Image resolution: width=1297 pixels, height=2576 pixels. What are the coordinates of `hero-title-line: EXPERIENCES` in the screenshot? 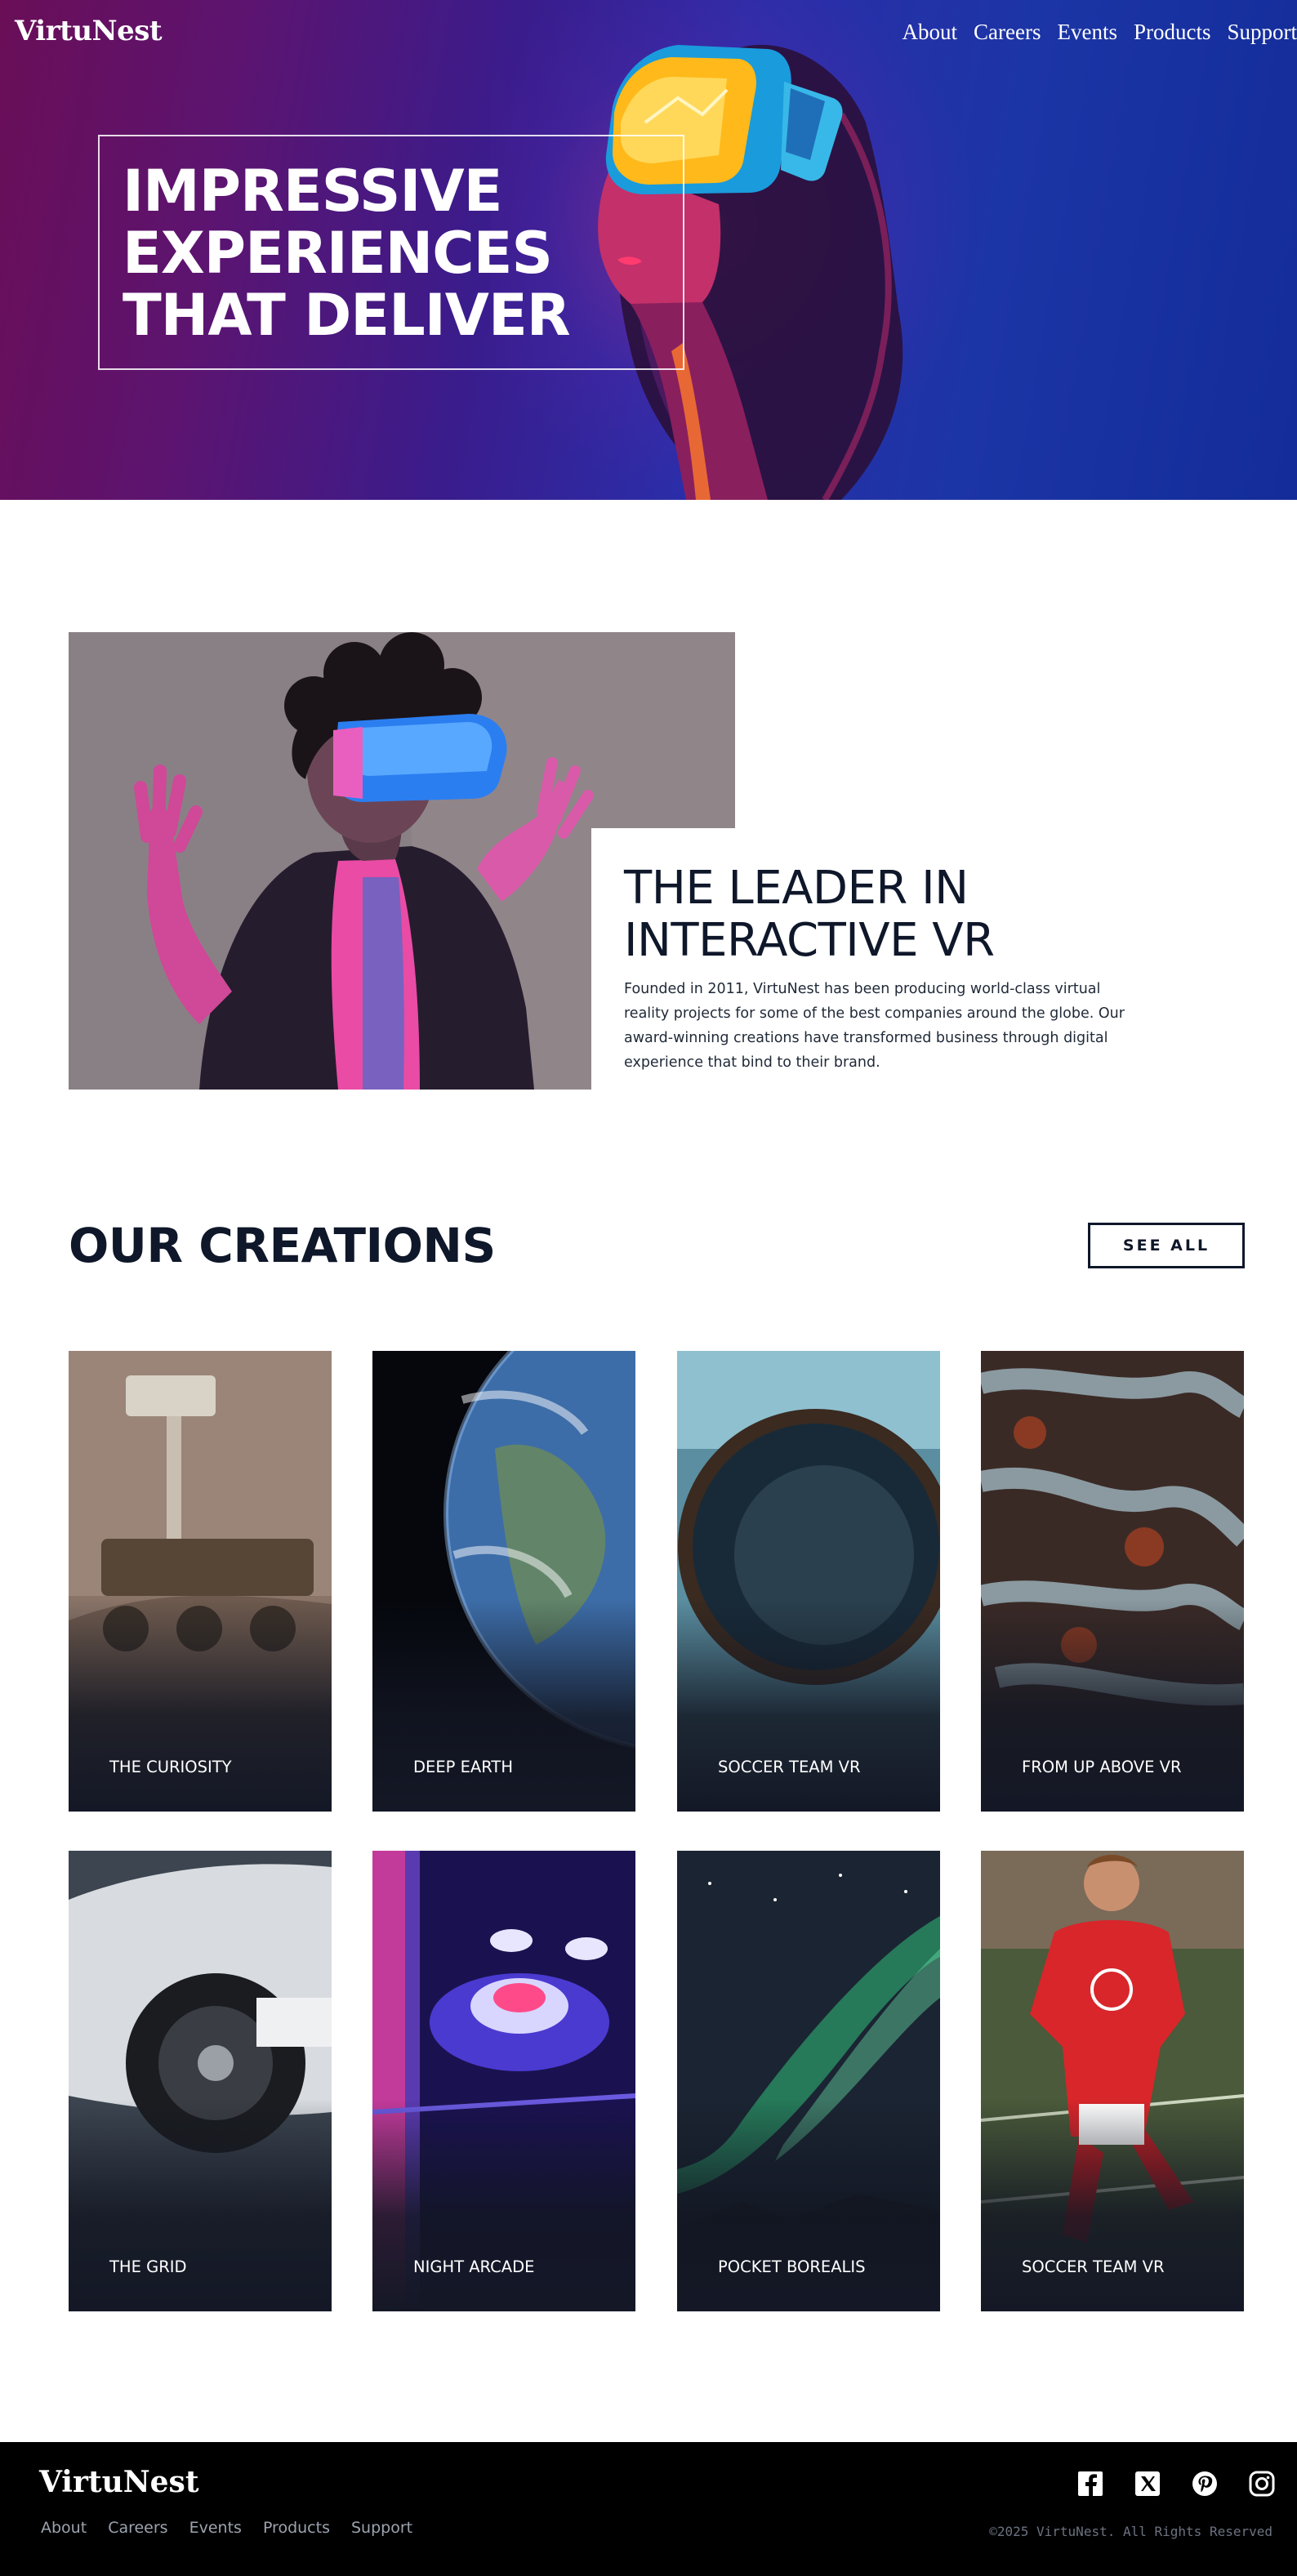 It's located at (338, 253).